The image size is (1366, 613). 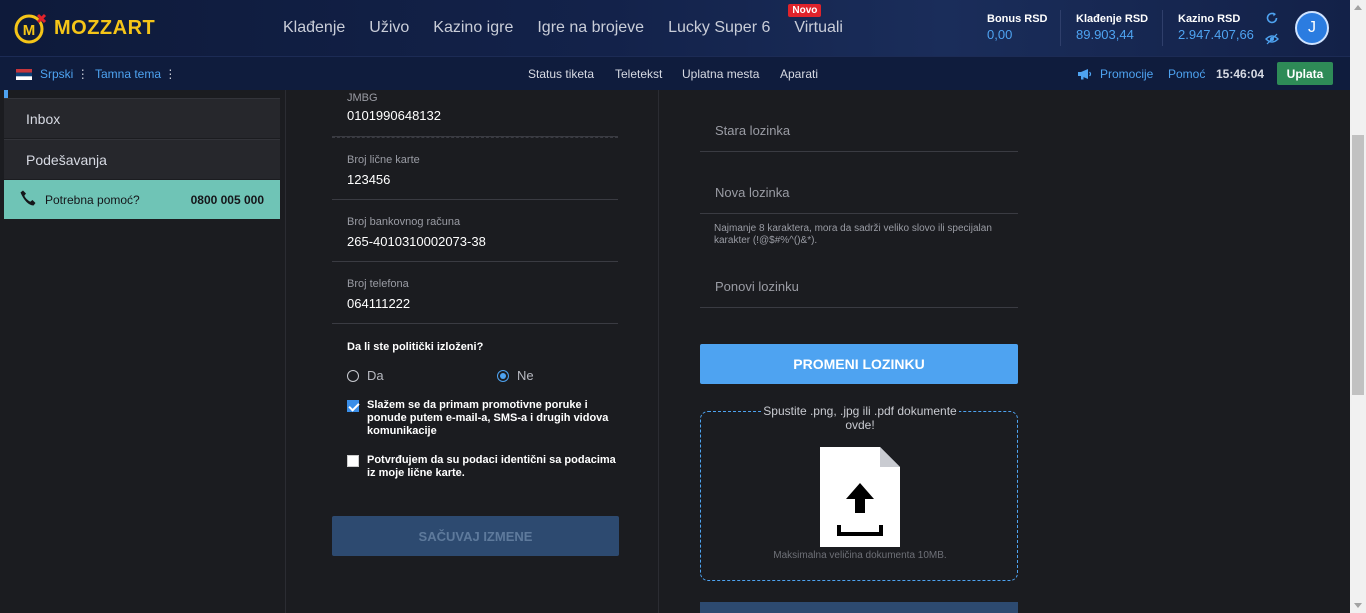 What do you see at coordinates (415, 347) in the screenshot?
I see `politics-question: Da li ste politički izloženi?` at bounding box center [415, 347].